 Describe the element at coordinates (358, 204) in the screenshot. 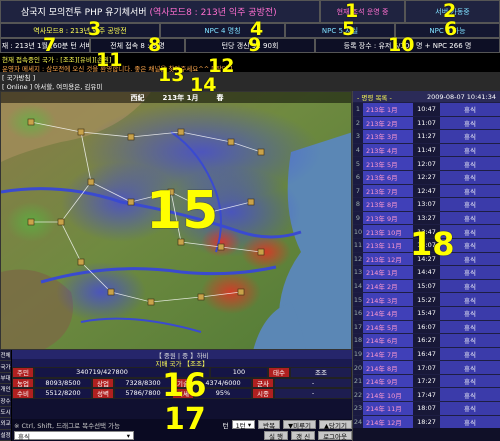

I see `schedule-index: 8` at that location.